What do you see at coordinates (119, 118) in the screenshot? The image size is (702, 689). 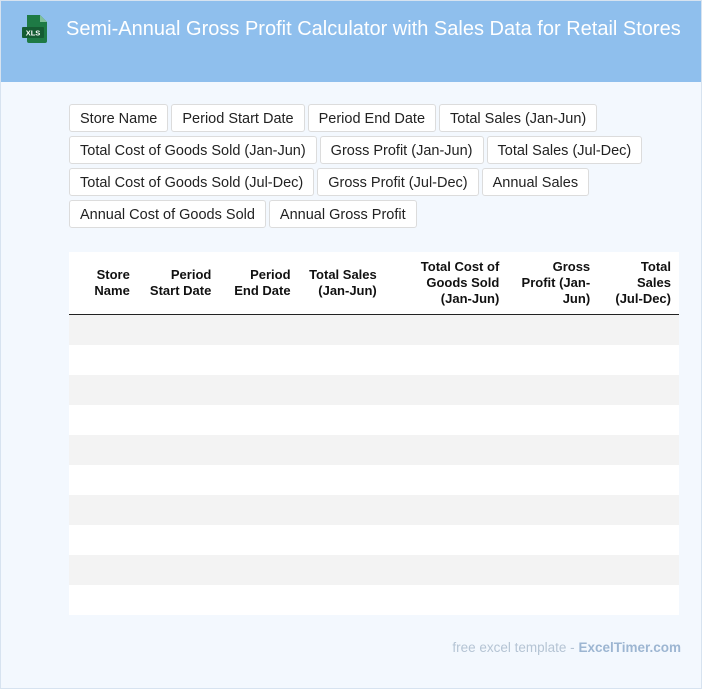 I see `field-chip: Store Name` at bounding box center [119, 118].